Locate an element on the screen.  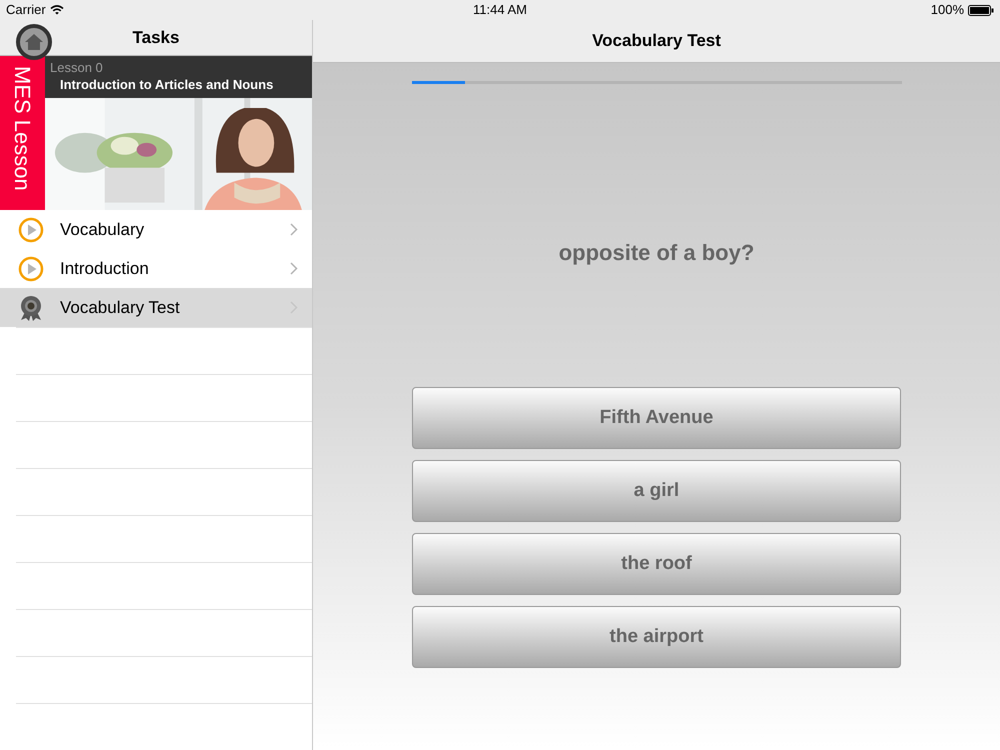
battery-icon is located at coordinates (981, 10).